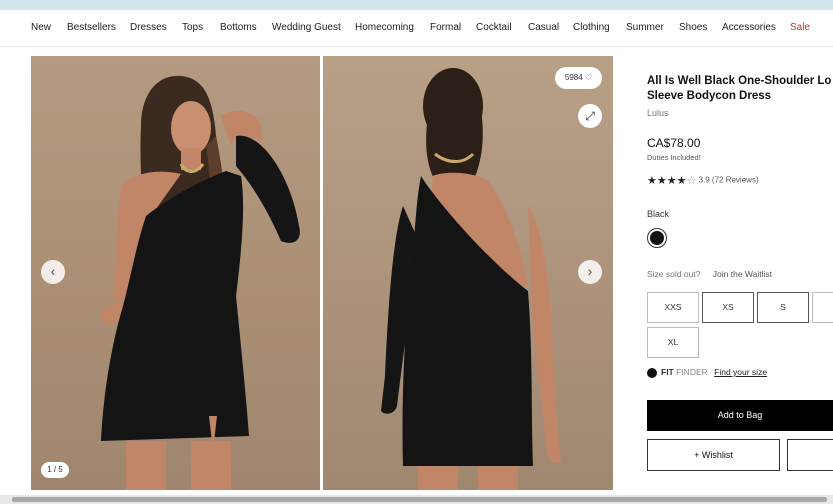 Image resolution: width=833 pixels, height=504 pixels. I want to click on nav-item-homecoming: Homecoming, so click(384, 27).